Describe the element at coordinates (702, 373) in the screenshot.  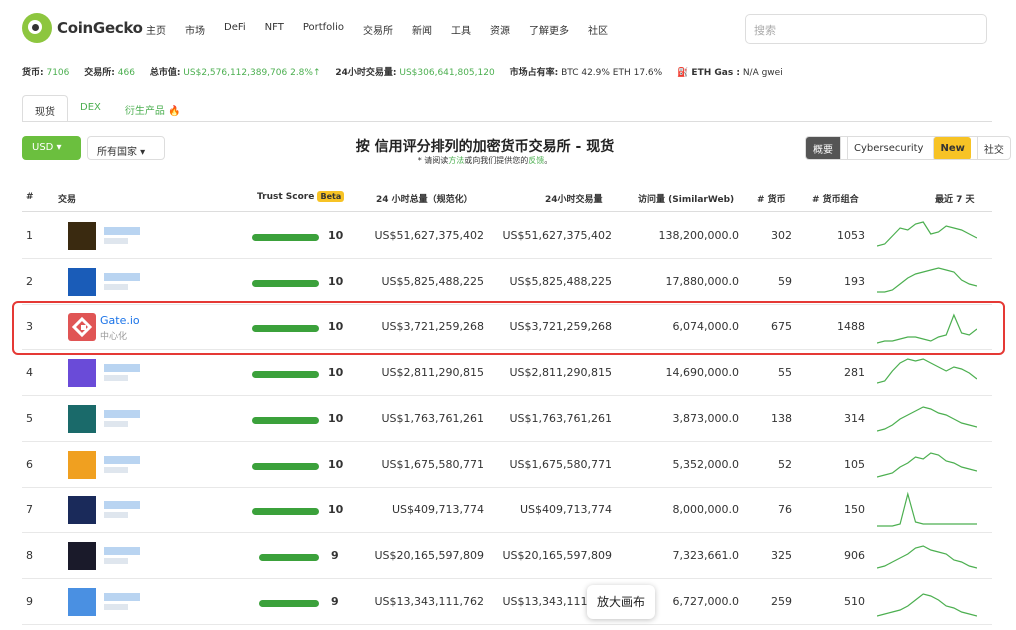
I see `visits-cell: 14,690,000.0` at that location.